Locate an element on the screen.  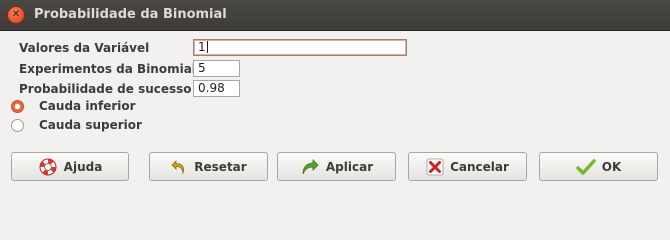
lifebuoy-icon is located at coordinates (48, 166).